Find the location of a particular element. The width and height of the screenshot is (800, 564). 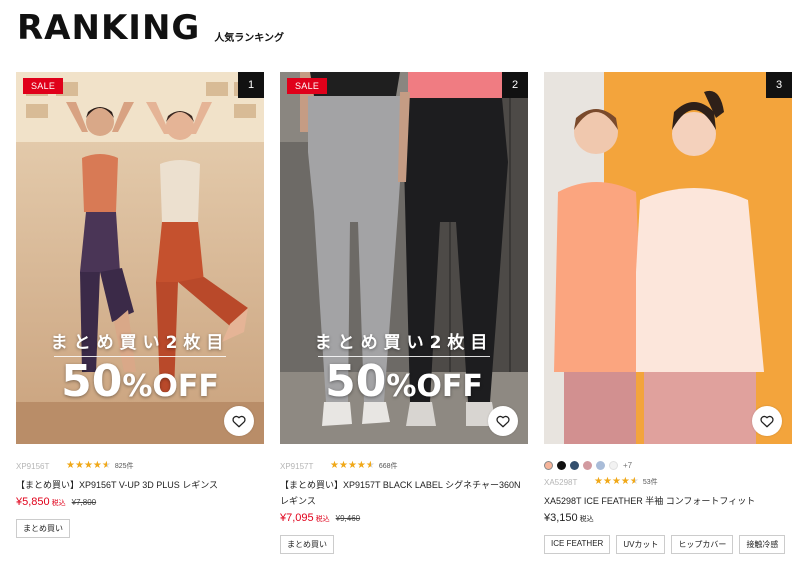

tag-item: 接触冷感 is located at coordinates (762, 544).